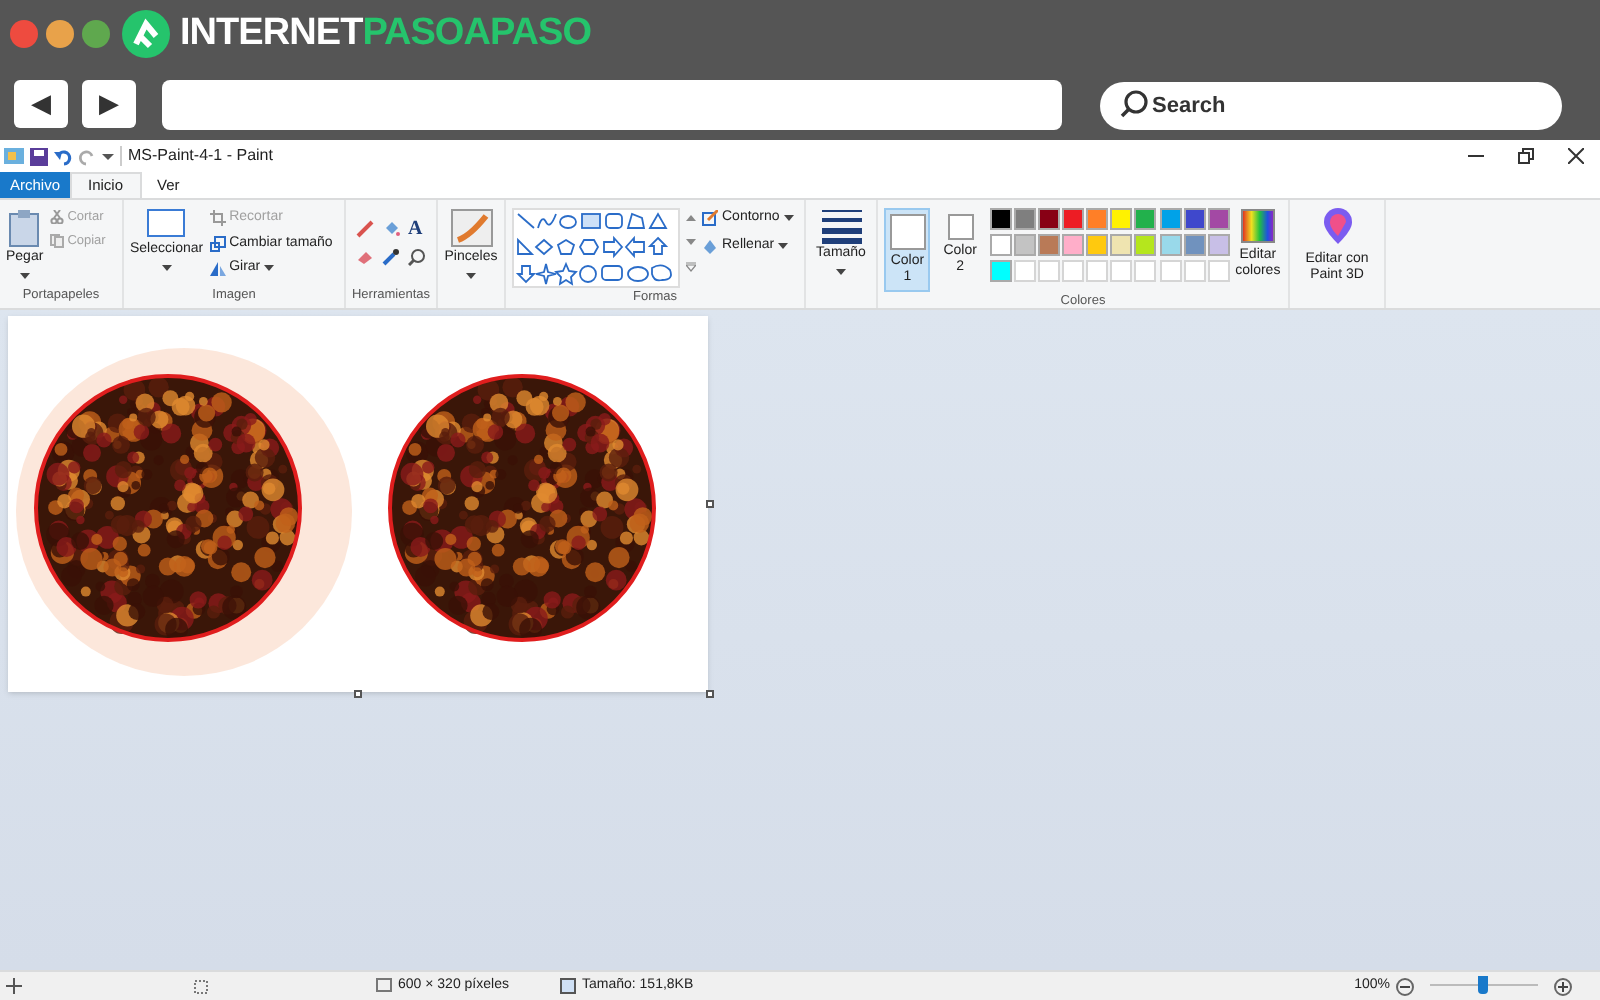 The height and width of the screenshot is (1000, 1600). Describe the element at coordinates (217, 218) in the screenshot. I see `crop-icon` at that location.